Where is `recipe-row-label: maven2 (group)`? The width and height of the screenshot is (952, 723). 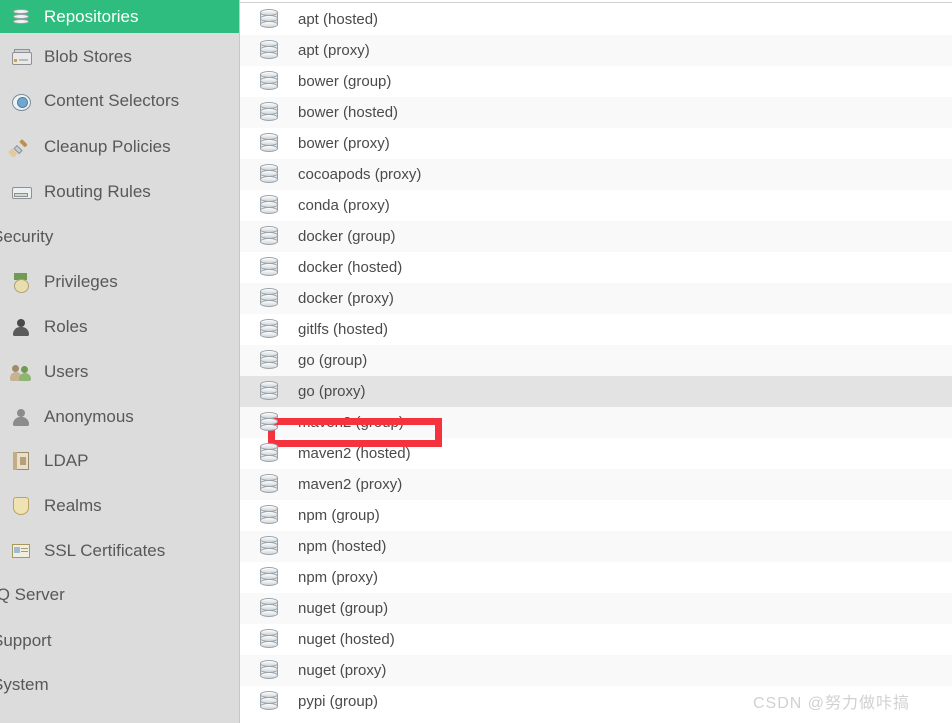 recipe-row-label: maven2 (group) is located at coordinates (351, 422).